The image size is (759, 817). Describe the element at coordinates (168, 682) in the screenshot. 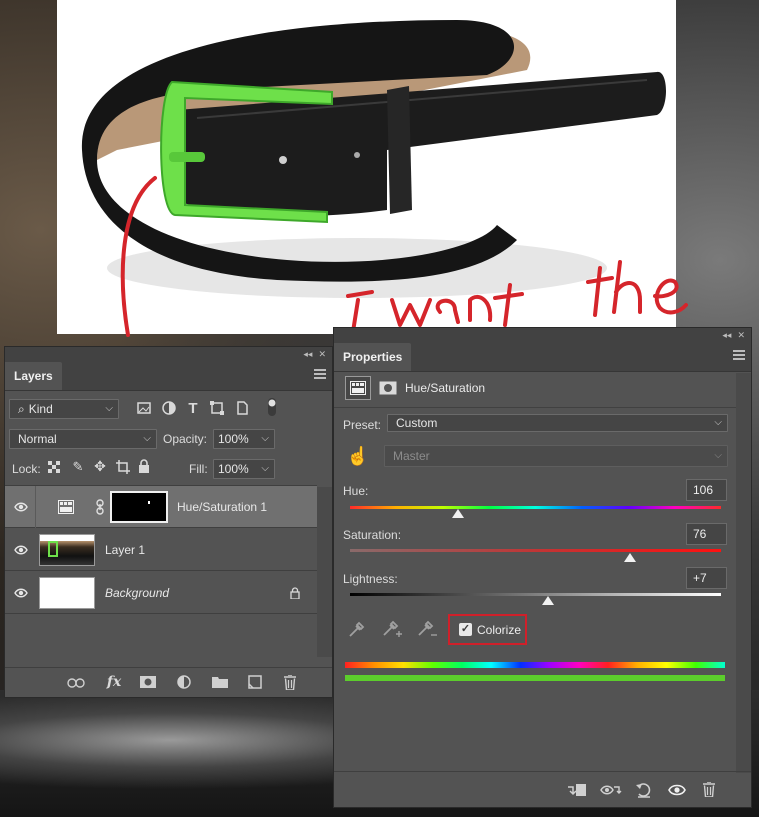

I see `layers-footer: fx` at that location.